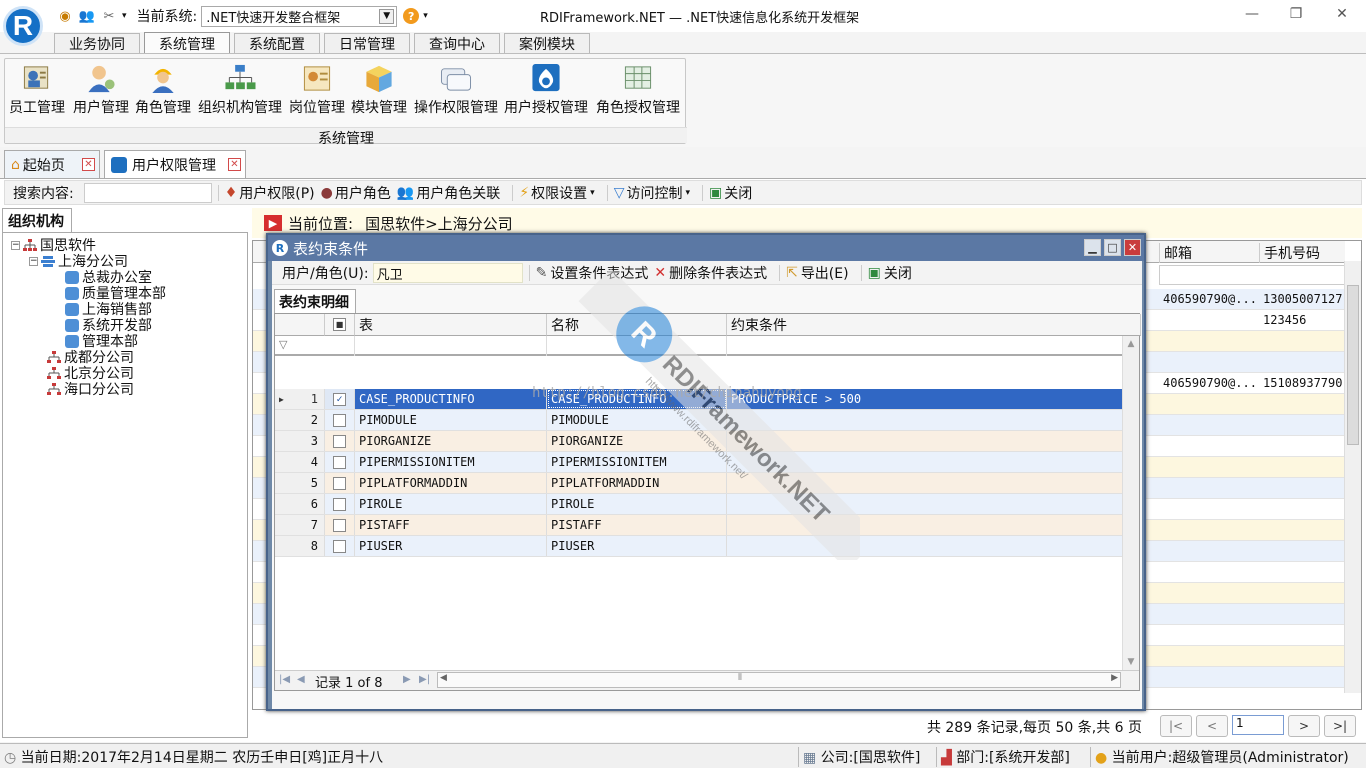 This screenshot has width=1366, height=768. What do you see at coordinates (109, 16) in the screenshot?
I see `tools-icon: ✂` at bounding box center [109, 16].